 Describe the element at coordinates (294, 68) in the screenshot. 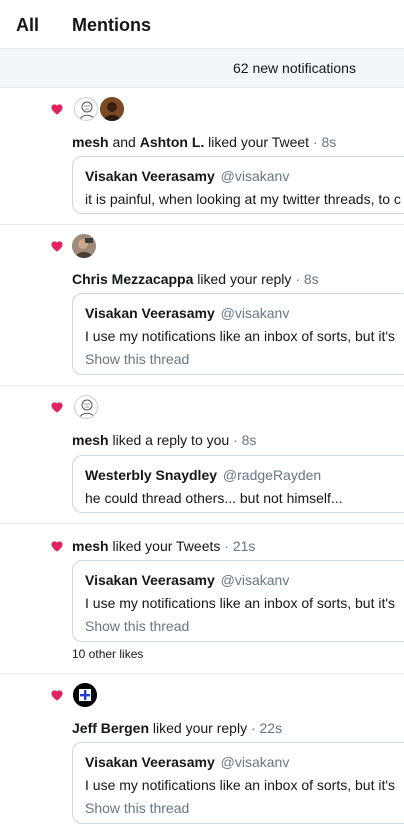

I see `new-notifications-label: 62 new notifications` at that location.